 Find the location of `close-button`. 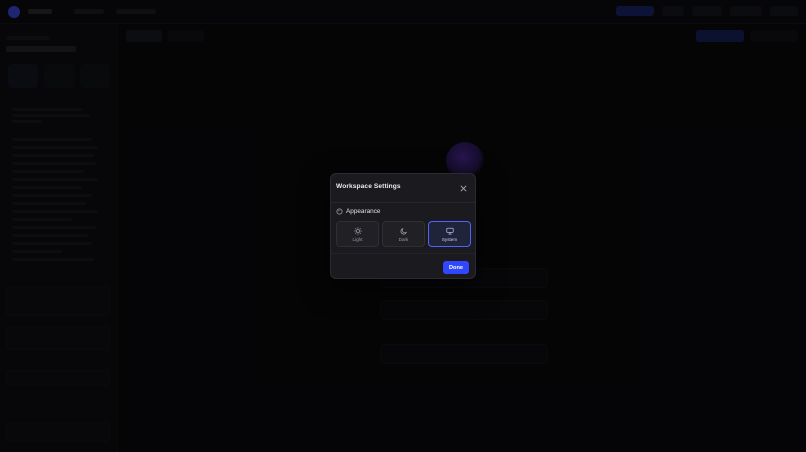

close-button is located at coordinates (463, 188).